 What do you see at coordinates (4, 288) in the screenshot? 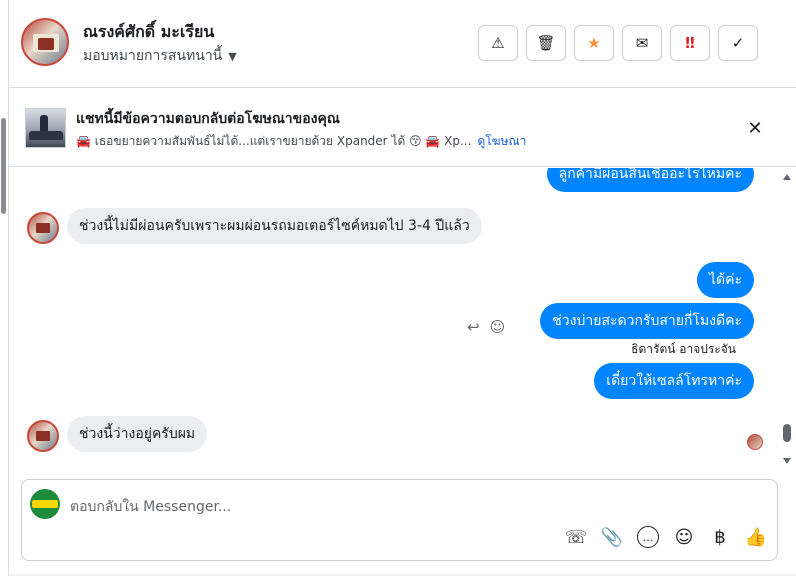
I see `left-panel-edge` at bounding box center [4, 288].